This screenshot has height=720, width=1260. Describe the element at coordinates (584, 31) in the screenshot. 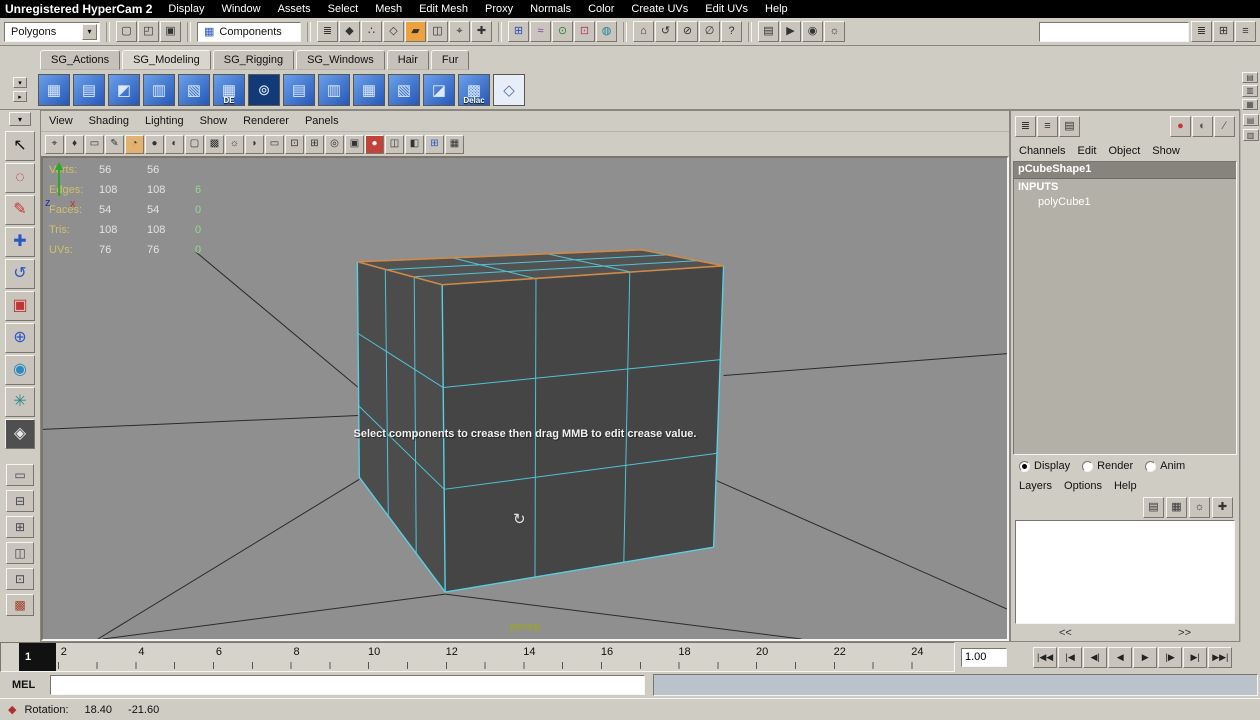

I see `snap-plane-icon: ⊡` at that location.